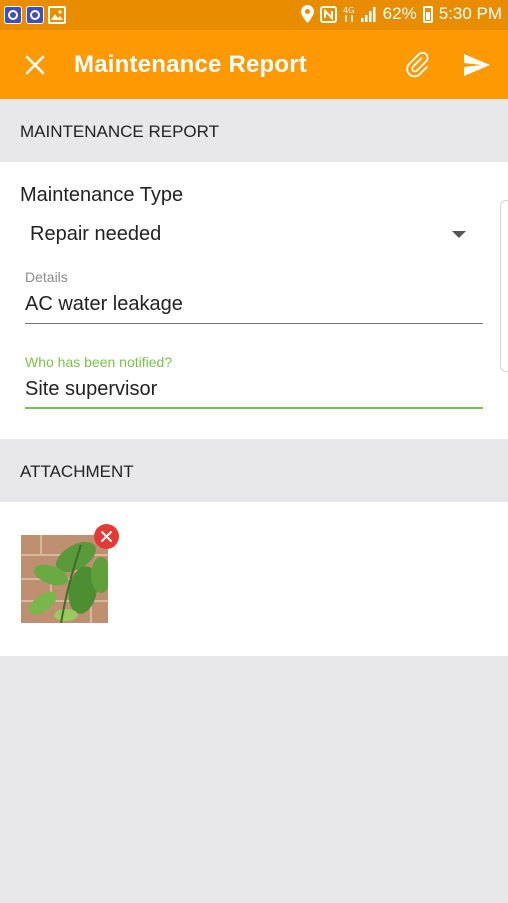  I want to click on send-icon, so click(477, 65).